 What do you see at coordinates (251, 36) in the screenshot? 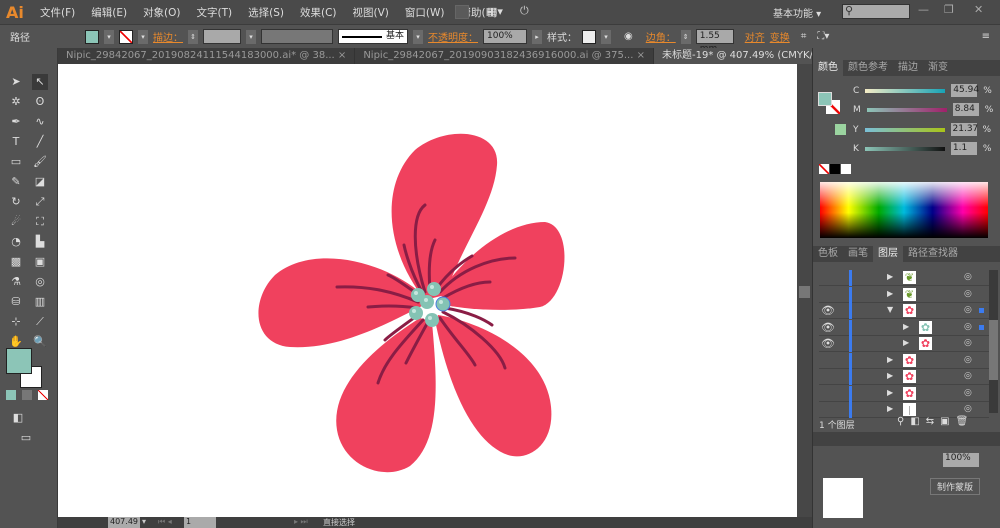
I see `stroke-weight-dropdown: ▾` at bounding box center [251, 36].